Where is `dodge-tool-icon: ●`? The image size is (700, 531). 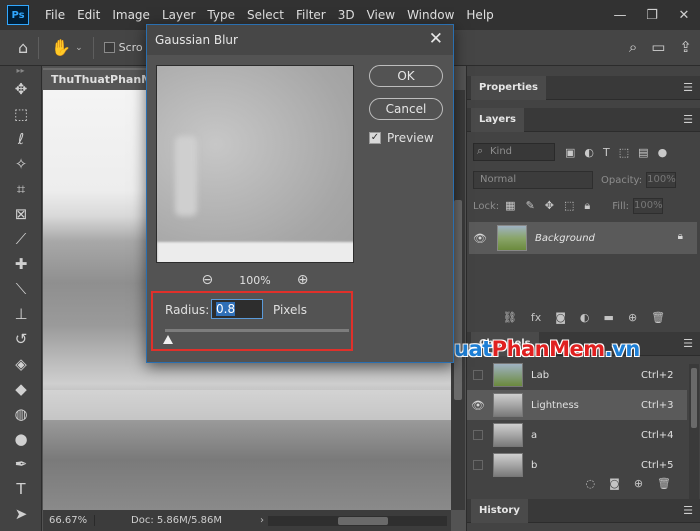 dodge-tool-icon: ● is located at coordinates (21, 438).